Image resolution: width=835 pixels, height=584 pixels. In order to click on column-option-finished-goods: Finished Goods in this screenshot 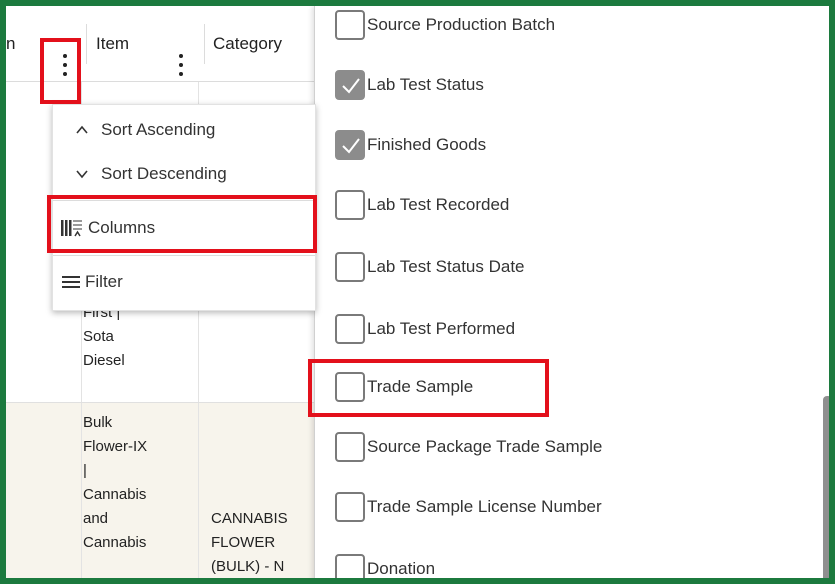, I will do `click(410, 145)`.